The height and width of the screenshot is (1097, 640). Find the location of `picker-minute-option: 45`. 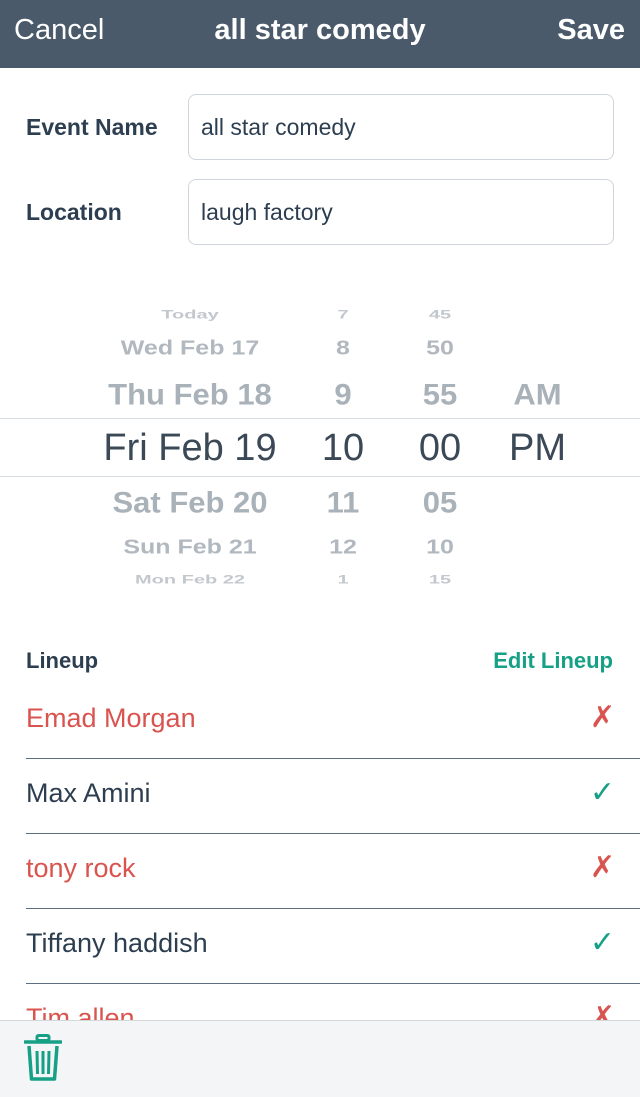

picker-minute-option: 45 is located at coordinates (440, 315).